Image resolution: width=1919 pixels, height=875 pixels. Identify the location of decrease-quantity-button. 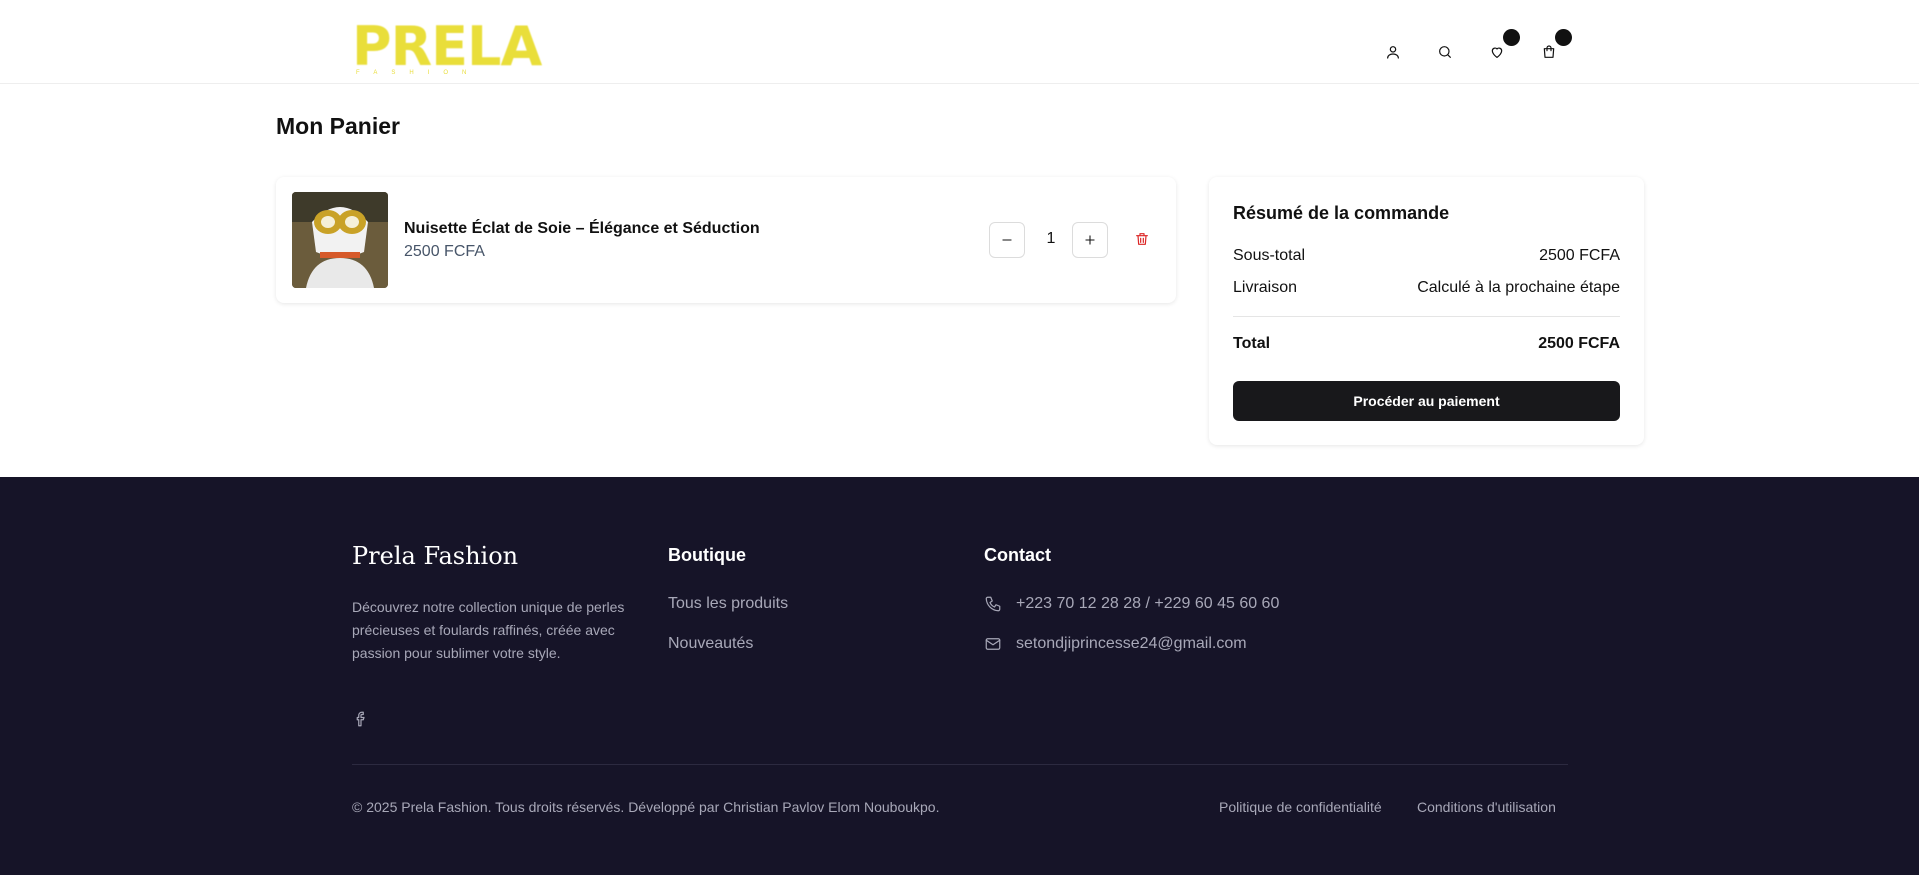
(1007, 240).